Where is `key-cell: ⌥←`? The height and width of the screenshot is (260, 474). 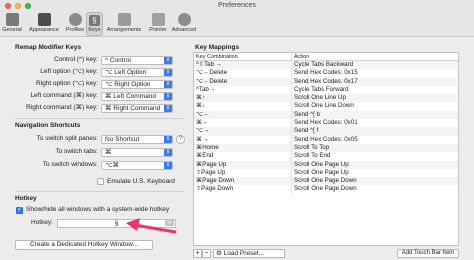 key-cell: ⌥← is located at coordinates (243, 115).